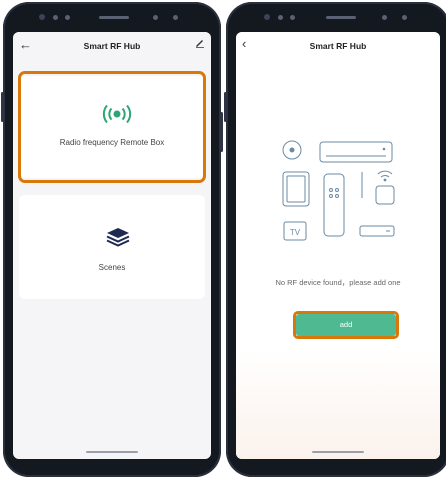 This screenshot has width=446, height=479. What do you see at coordinates (295, 232) in the screenshot?
I see `tv-label: TV` at bounding box center [295, 232].